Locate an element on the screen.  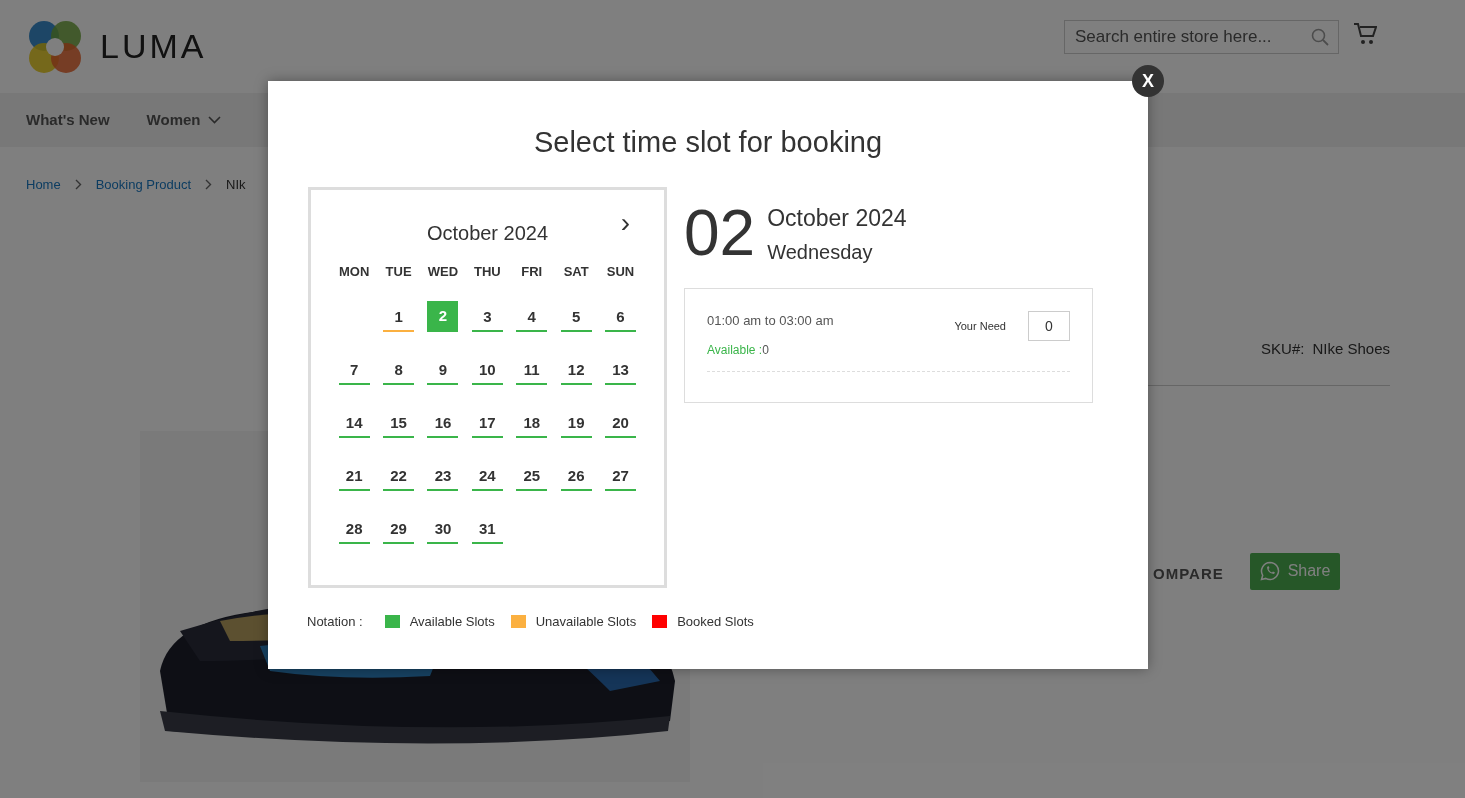
selected-month: October 2024 is located at coordinates (837, 218).